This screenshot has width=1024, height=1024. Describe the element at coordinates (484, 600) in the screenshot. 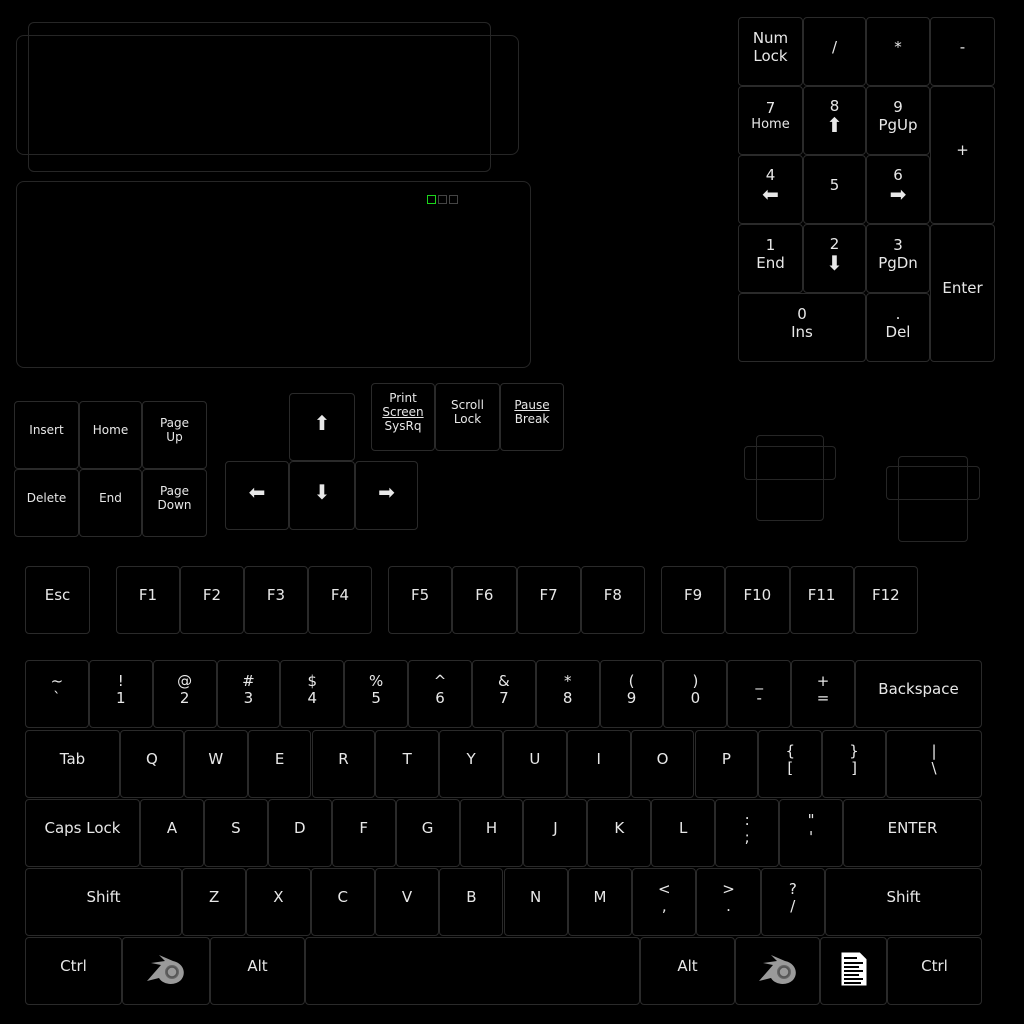

I see `key-f6: F6` at that location.